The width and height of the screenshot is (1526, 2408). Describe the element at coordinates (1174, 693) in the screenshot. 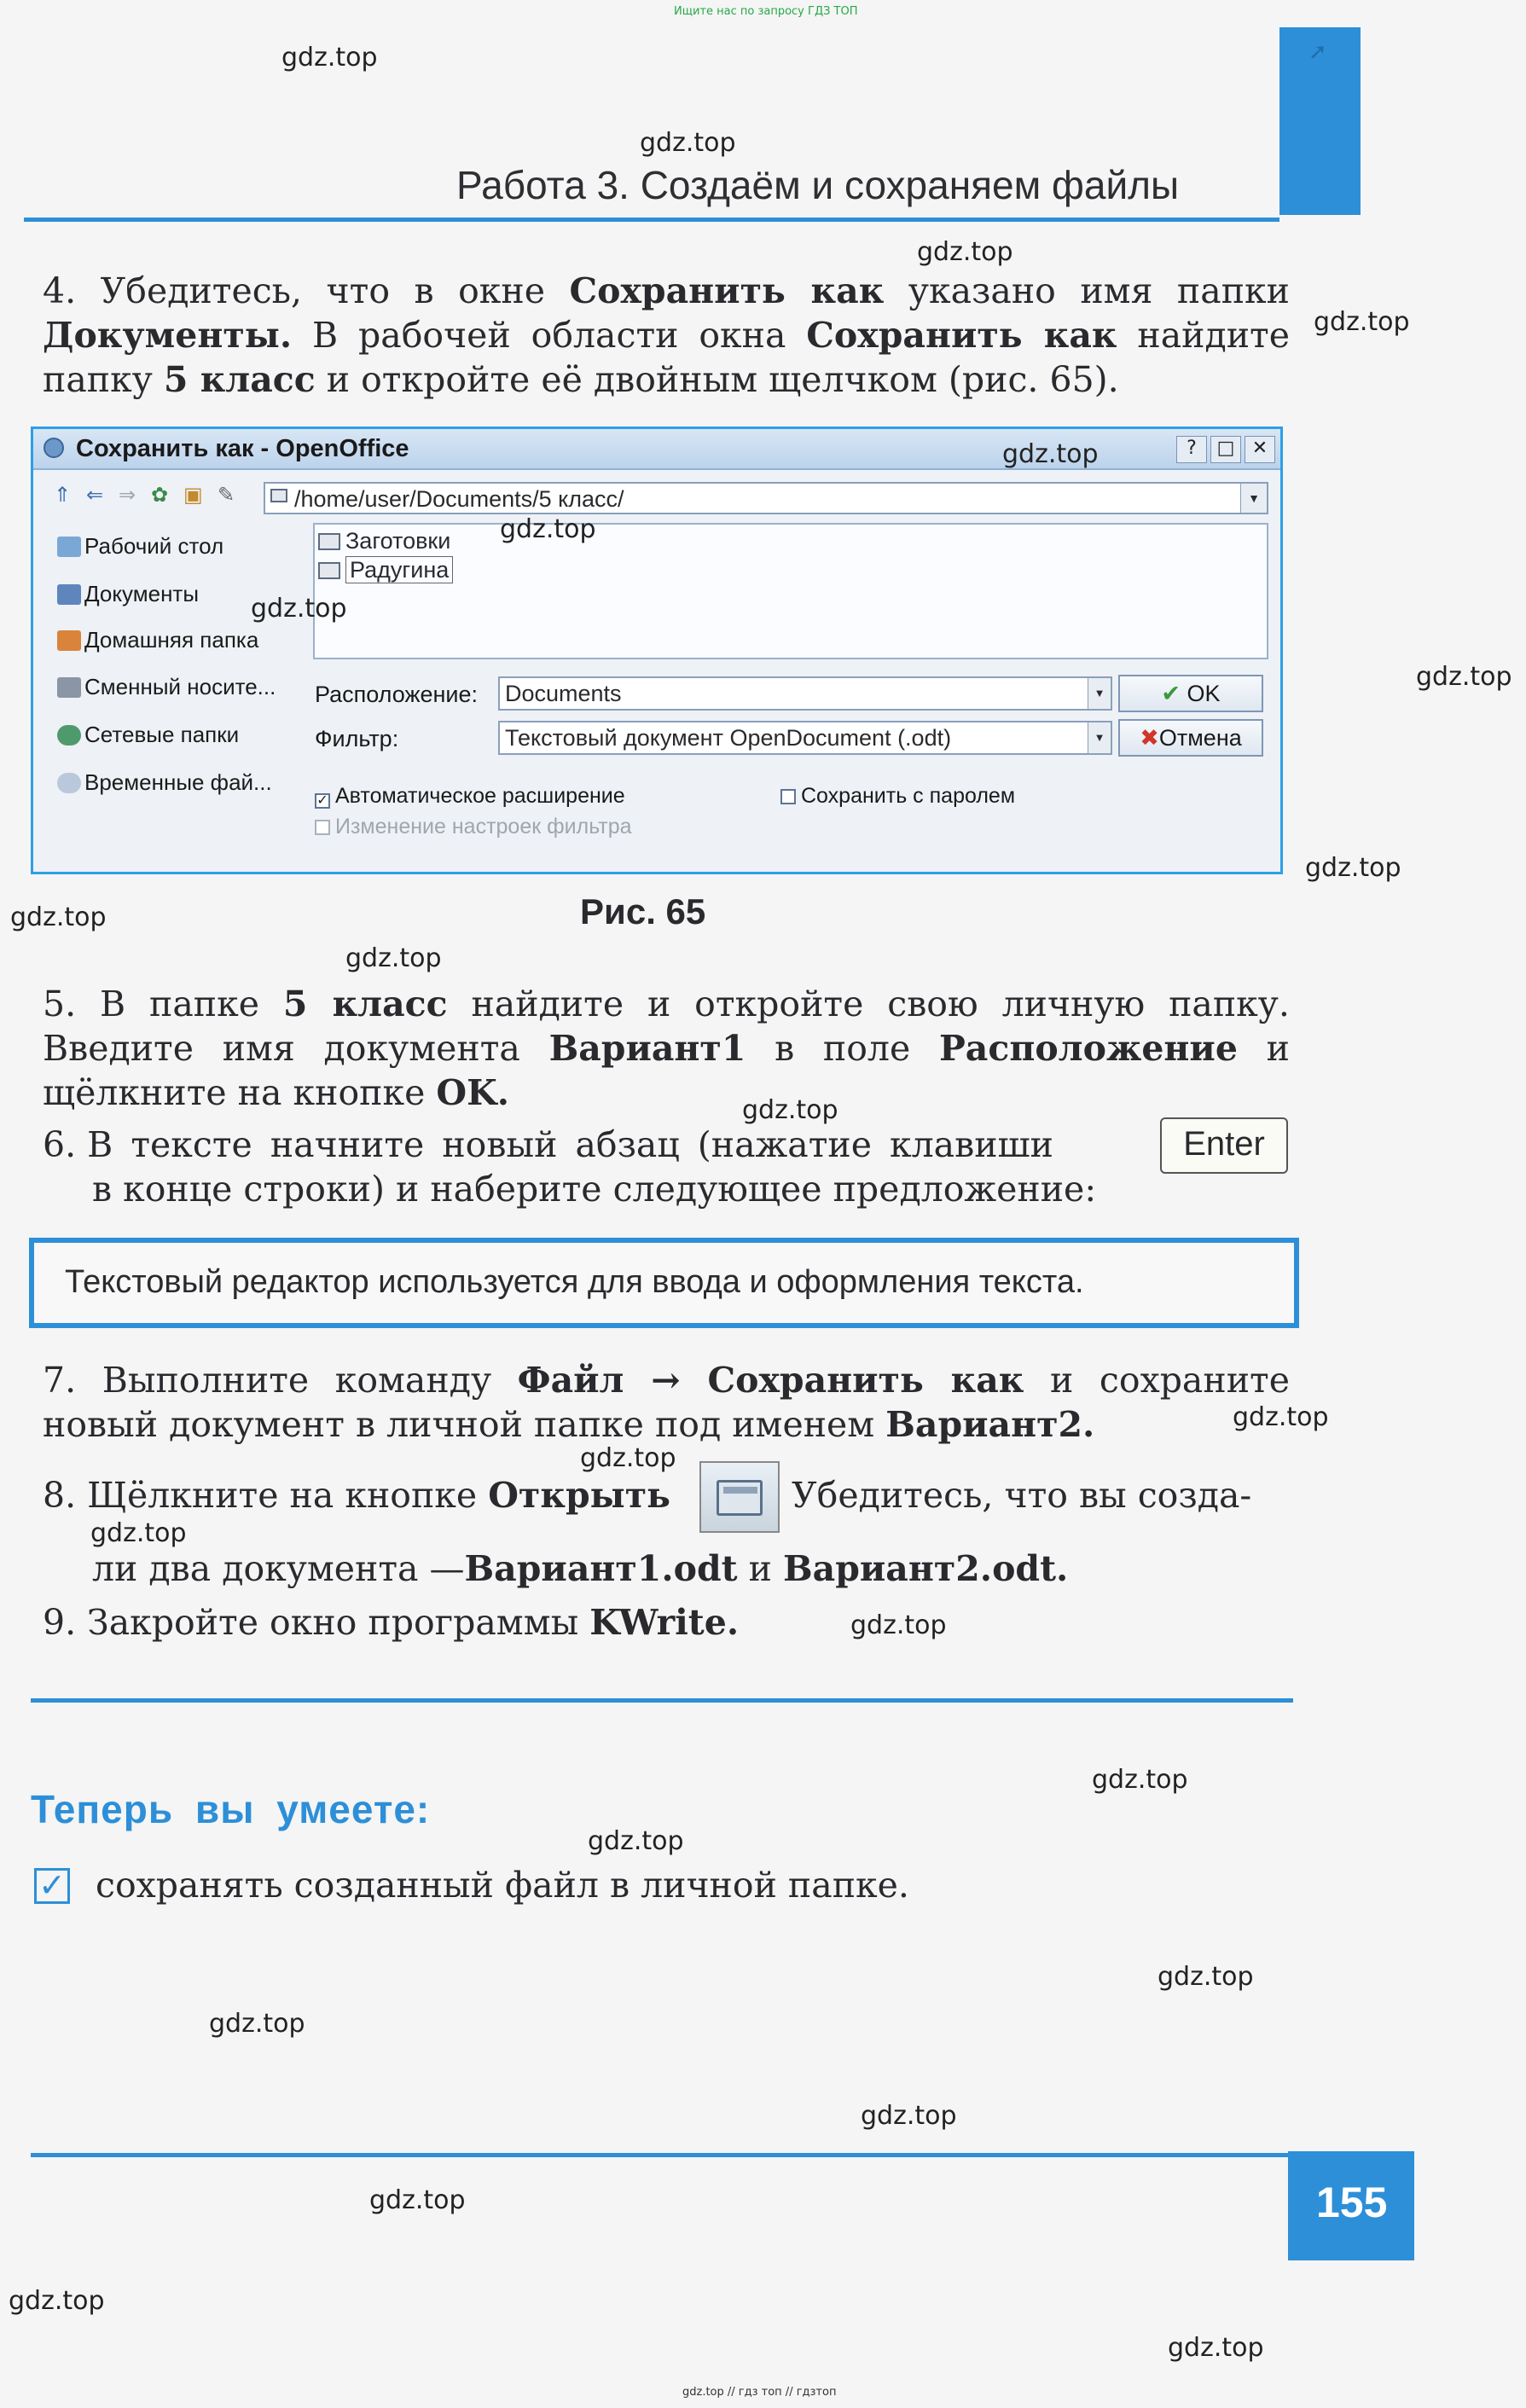

I see `checkmark-icon: ✔` at that location.